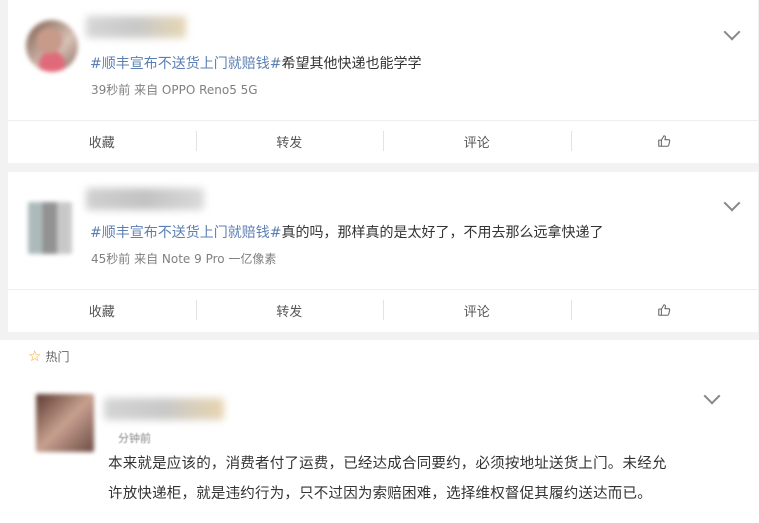 This screenshot has width=759, height=523. I want to click on hot-label: ☆ 热门, so click(48, 356).